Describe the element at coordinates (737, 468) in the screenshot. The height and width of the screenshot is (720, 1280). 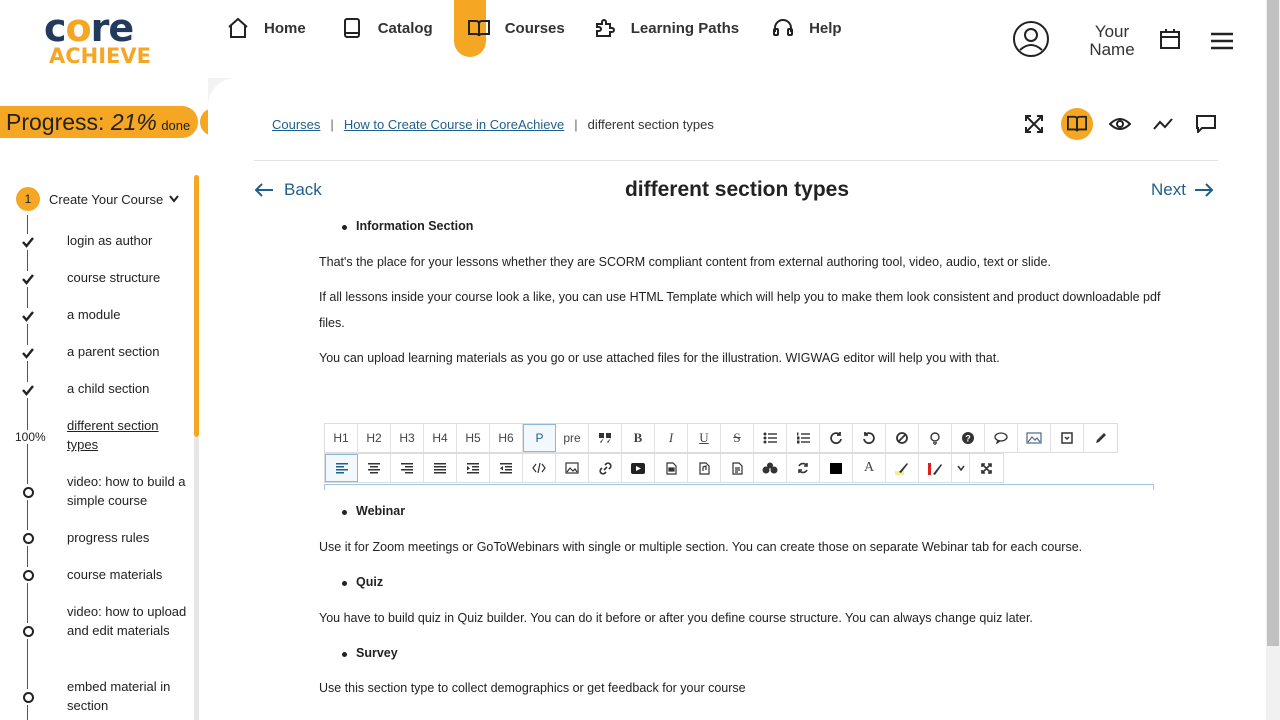
I see `file-text-icon` at that location.